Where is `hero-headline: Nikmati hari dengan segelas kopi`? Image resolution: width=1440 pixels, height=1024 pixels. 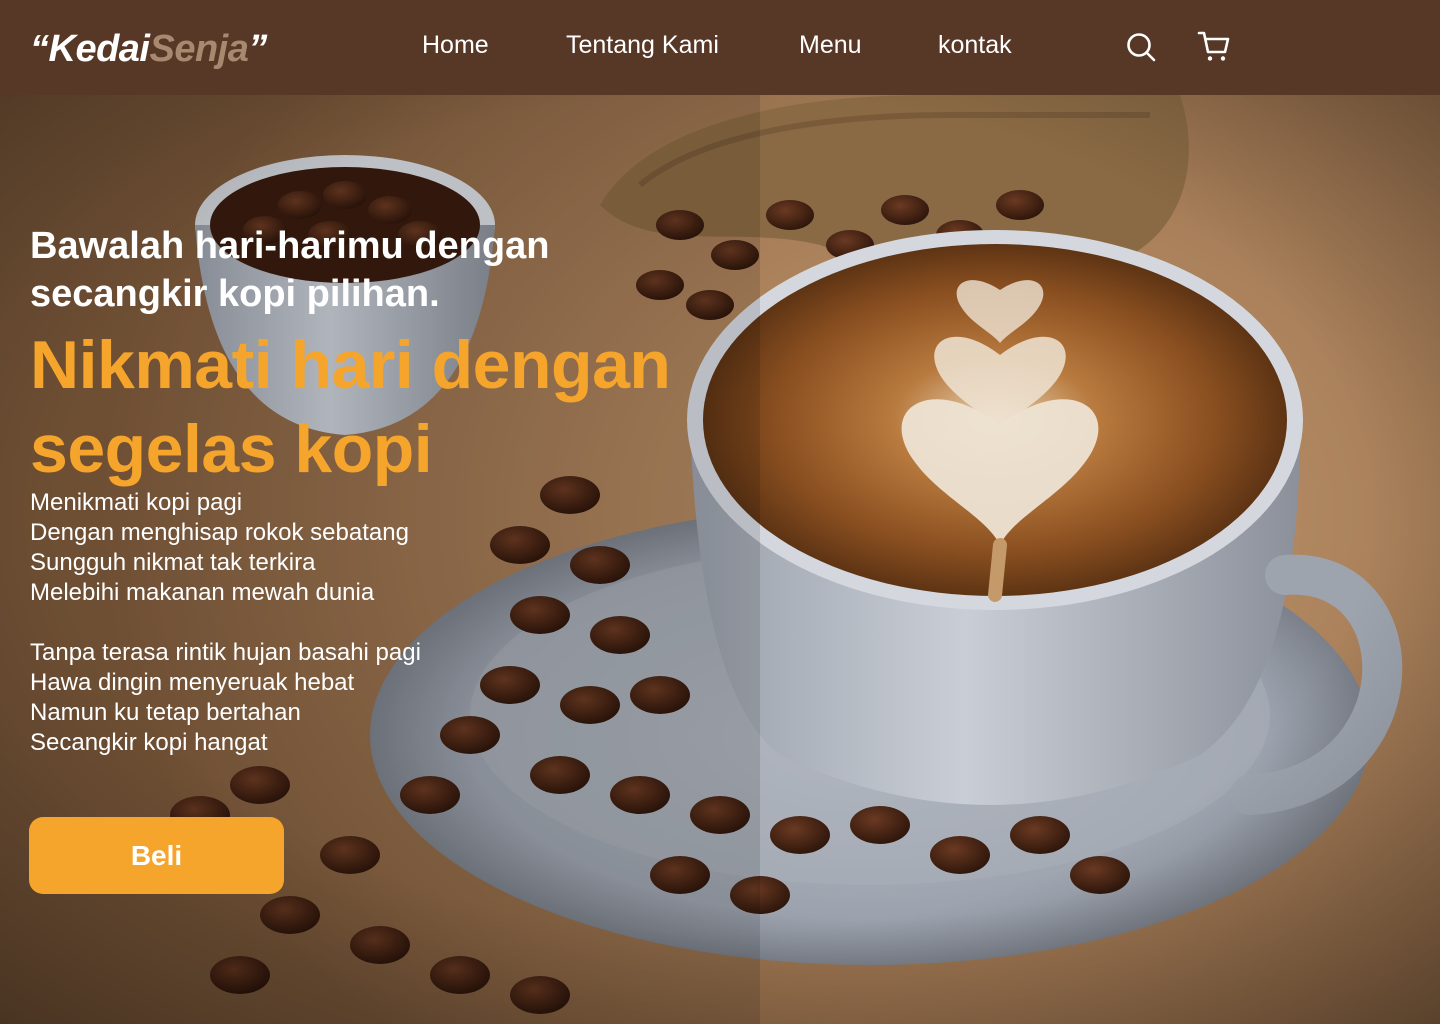 hero-headline: Nikmati hari dengan segelas kopi is located at coordinates (350, 407).